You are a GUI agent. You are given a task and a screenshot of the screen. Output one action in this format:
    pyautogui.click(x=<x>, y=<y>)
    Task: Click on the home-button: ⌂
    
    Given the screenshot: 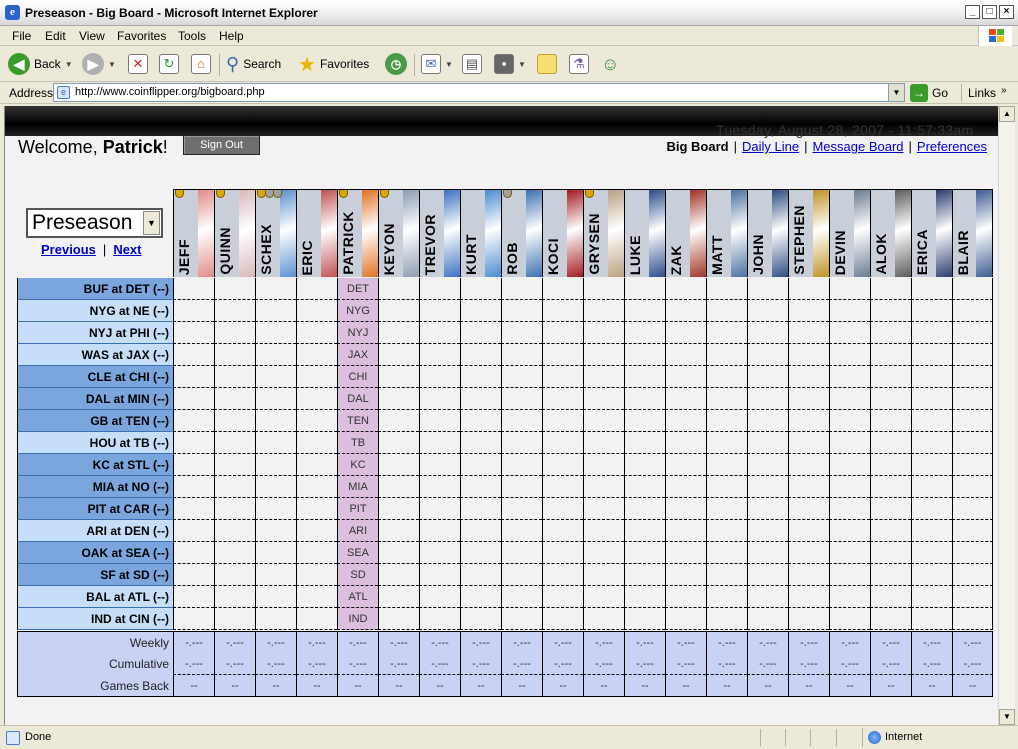 What is the action you would take?
    pyautogui.click(x=201, y=64)
    